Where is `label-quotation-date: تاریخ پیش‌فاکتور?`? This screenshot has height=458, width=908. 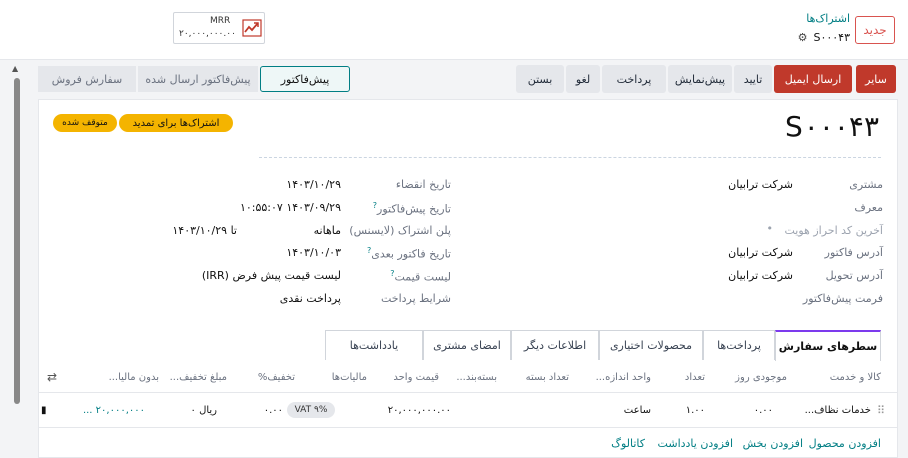 label-quotation-date: تاریخ پیش‌فاکتور? is located at coordinates (411, 208).